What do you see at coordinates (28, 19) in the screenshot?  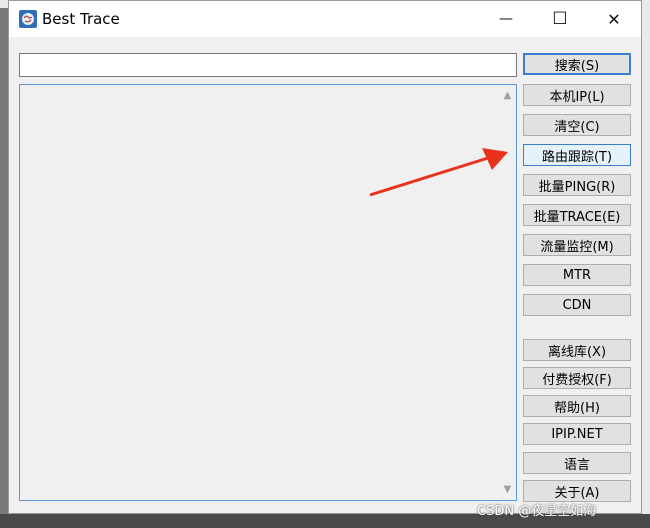 I see `globe-app-icon` at bounding box center [28, 19].